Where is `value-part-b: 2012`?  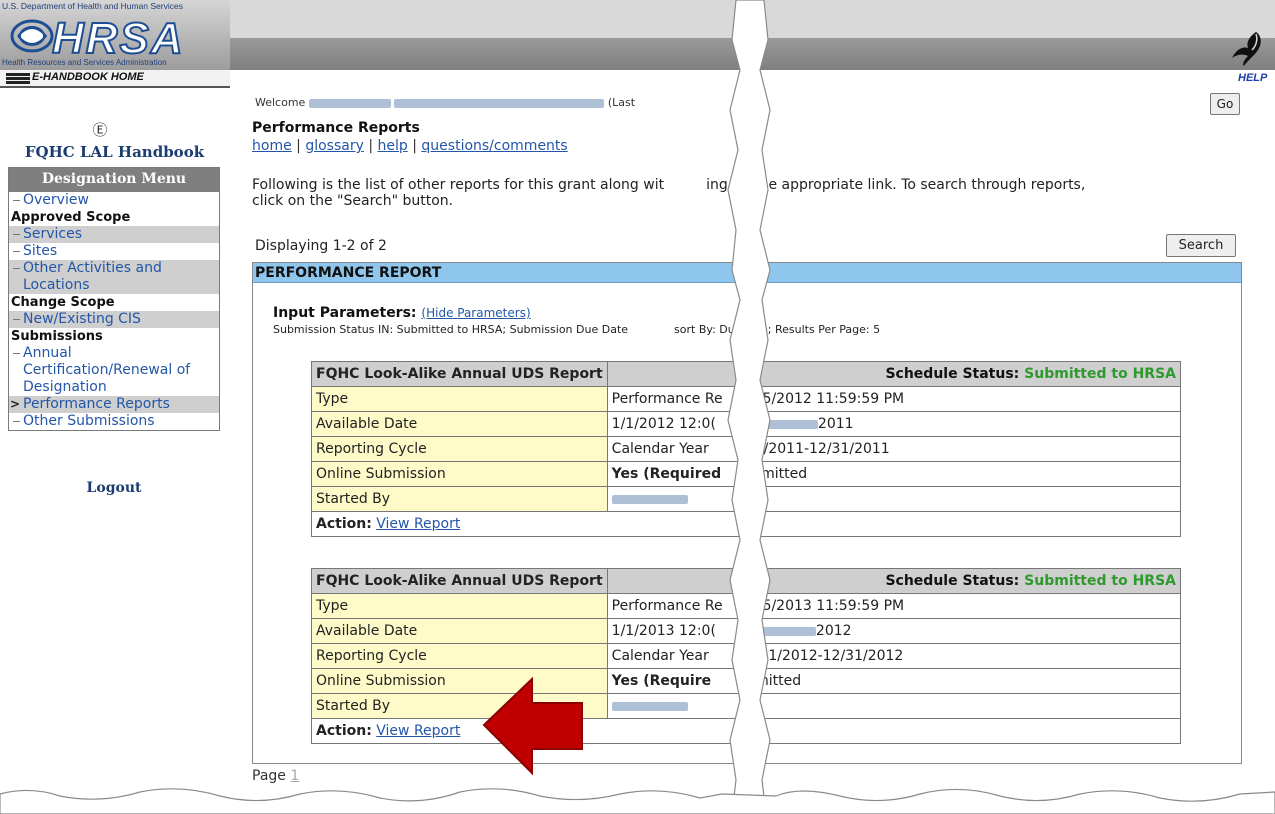 value-part-b: 2012 is located at coordinates (833, 631).